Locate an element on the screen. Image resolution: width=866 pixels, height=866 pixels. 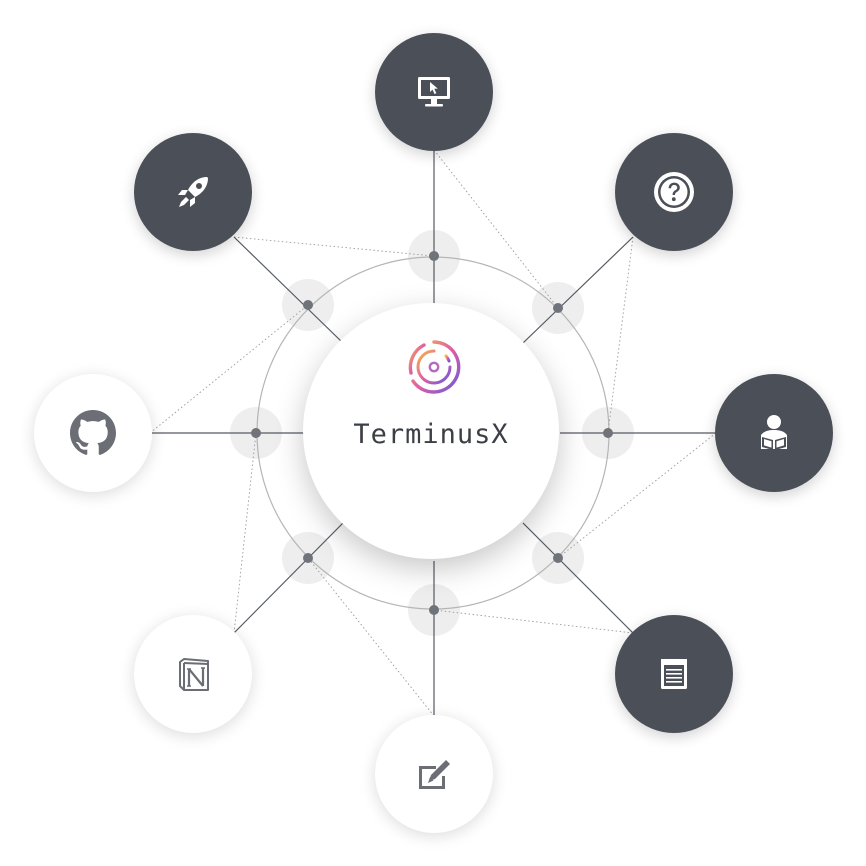
node-docs is located at coordinates (774, 433).